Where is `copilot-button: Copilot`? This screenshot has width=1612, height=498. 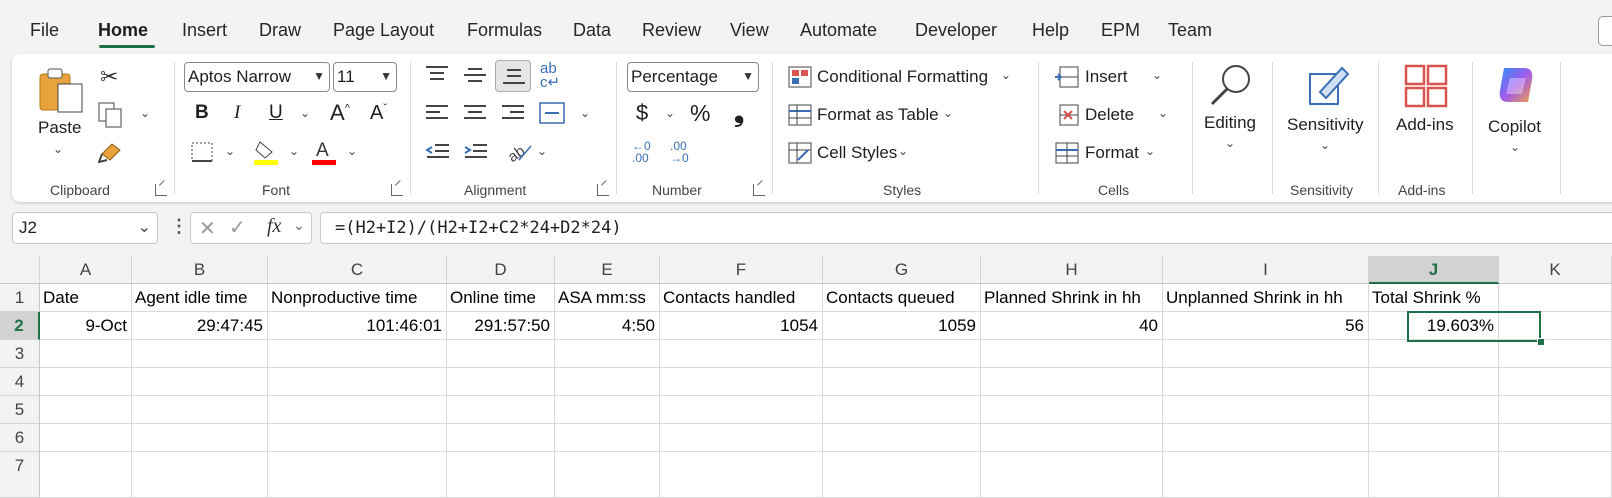
copilot-button: Copilot is located at coordinates (1514, 127).